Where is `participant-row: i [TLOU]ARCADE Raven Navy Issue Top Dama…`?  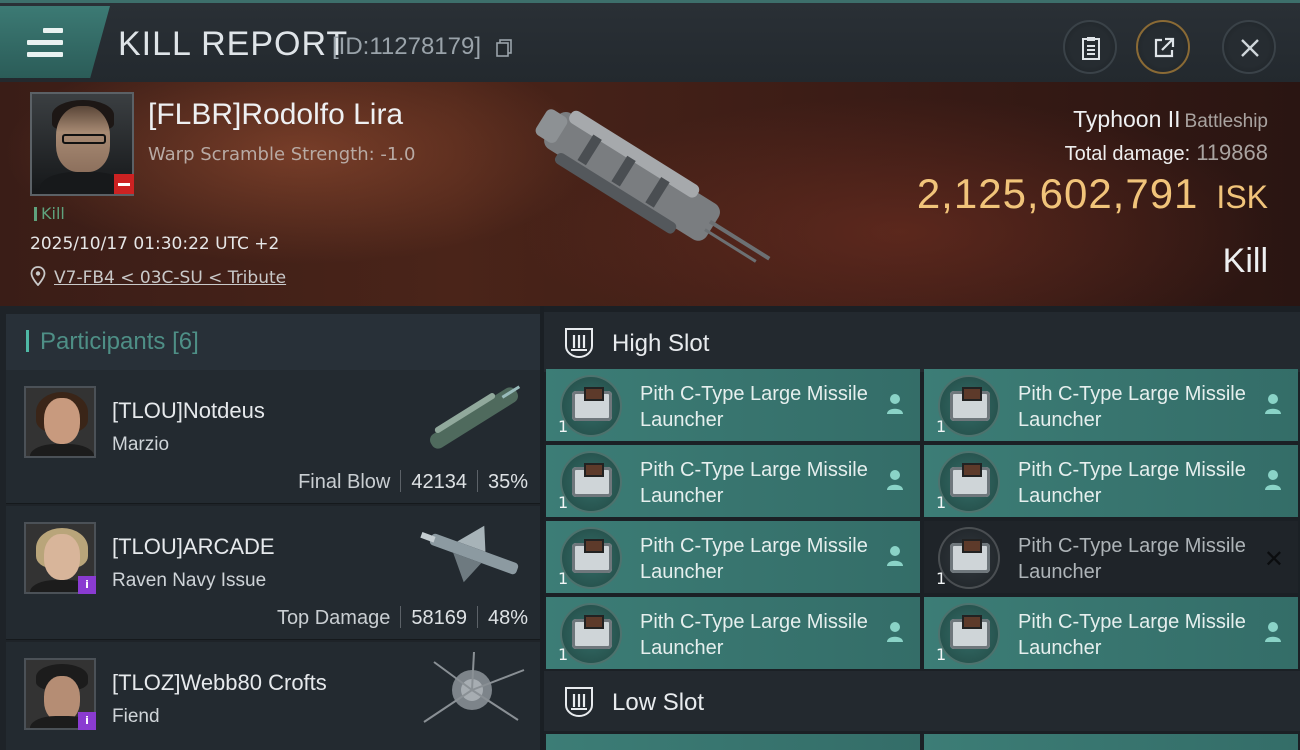 participant-row: i [TLOU]ARCADE Raven Navy Issue Top Dama… is located at coordinates (273, 573).